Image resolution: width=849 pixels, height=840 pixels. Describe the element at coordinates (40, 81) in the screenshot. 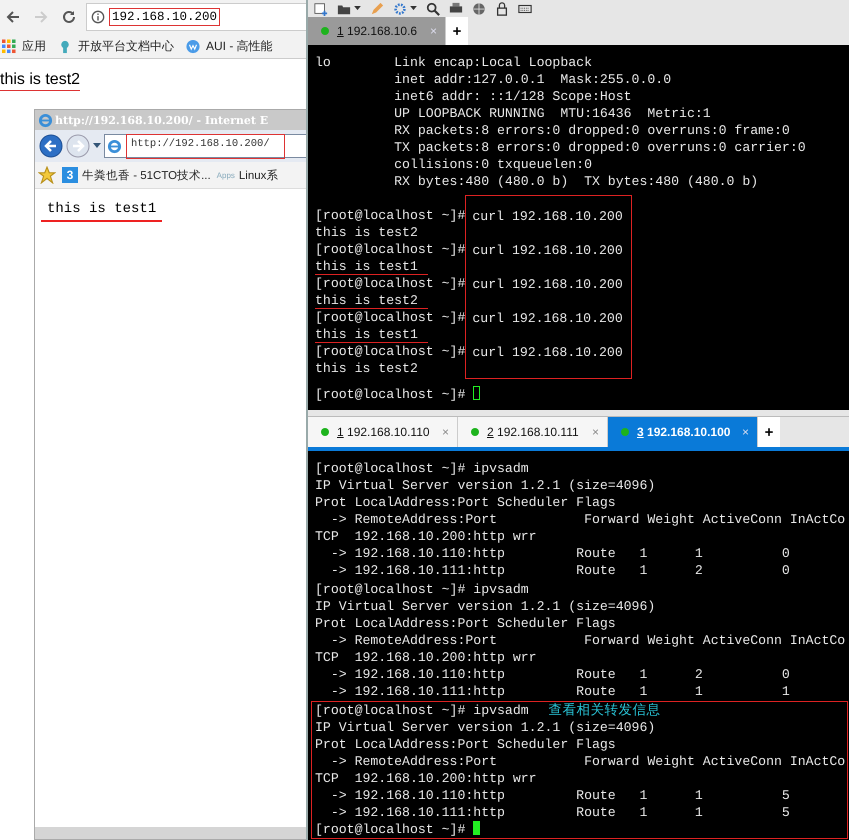

I see `page-text: this is test2` at that location.